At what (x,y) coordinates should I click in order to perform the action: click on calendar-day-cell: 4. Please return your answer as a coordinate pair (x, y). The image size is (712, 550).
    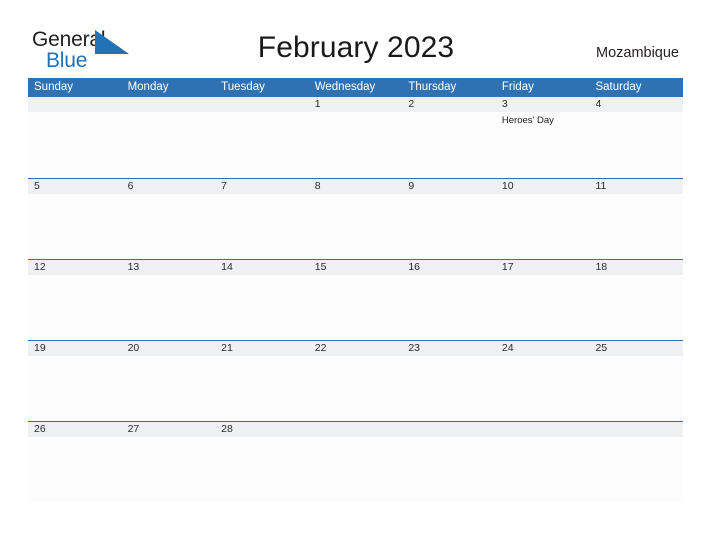
    Looking at the image, I should click on (636, 137).